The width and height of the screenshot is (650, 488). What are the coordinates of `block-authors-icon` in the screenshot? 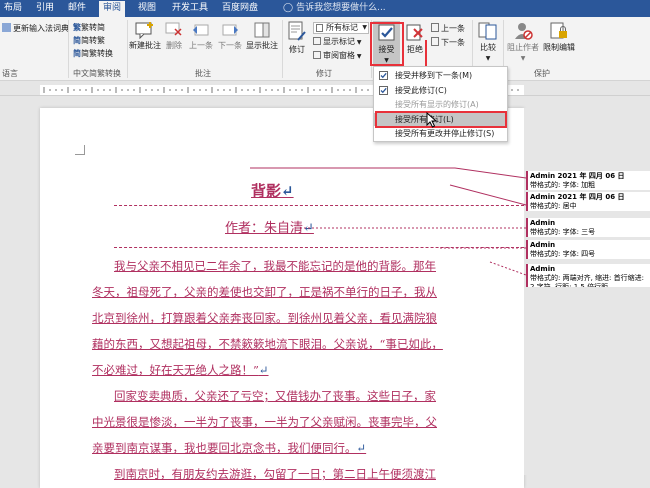 It's located at (524, 31).